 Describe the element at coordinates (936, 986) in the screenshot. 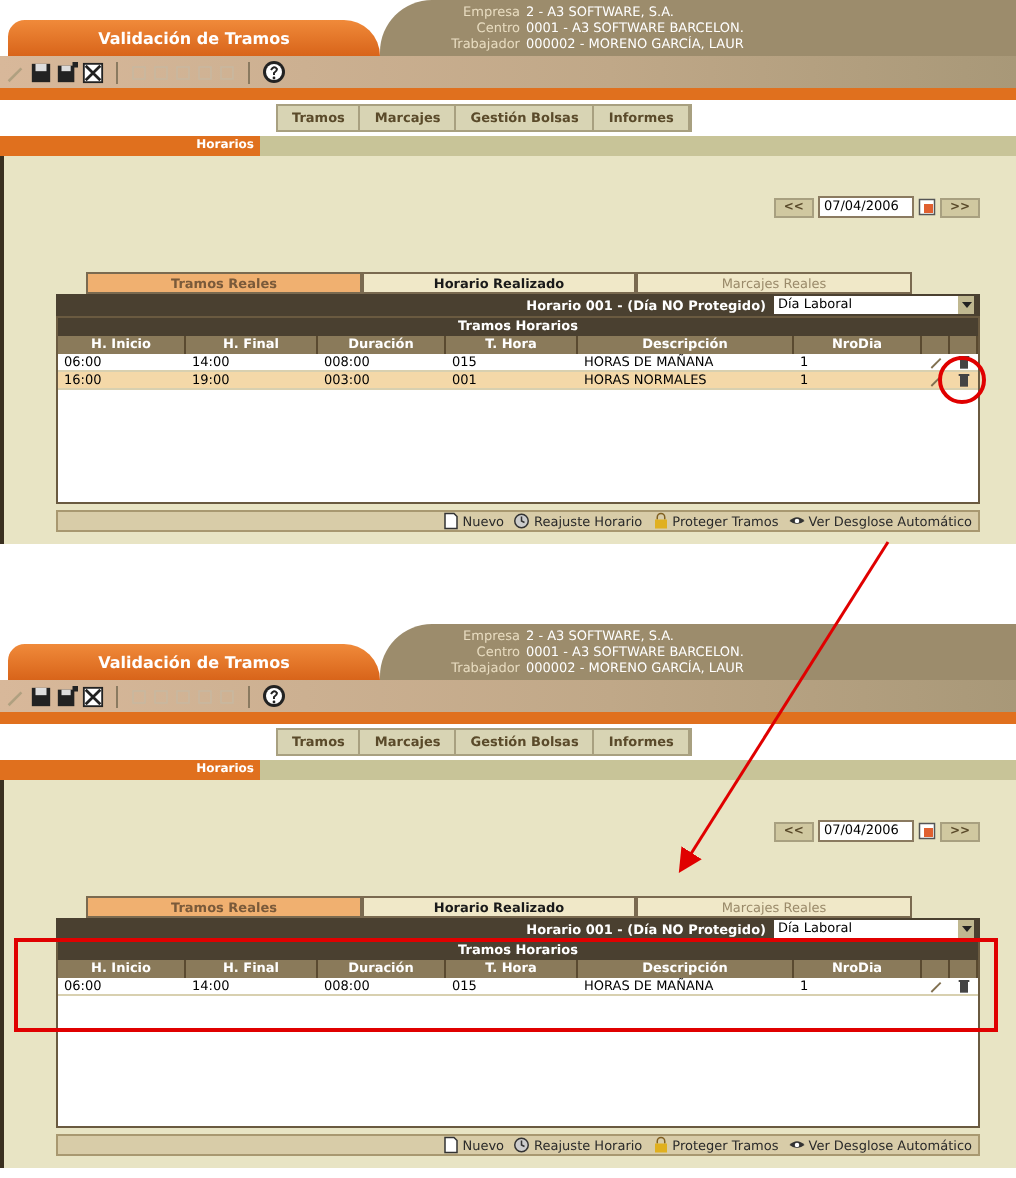

I see `pencil-icon` at that location.